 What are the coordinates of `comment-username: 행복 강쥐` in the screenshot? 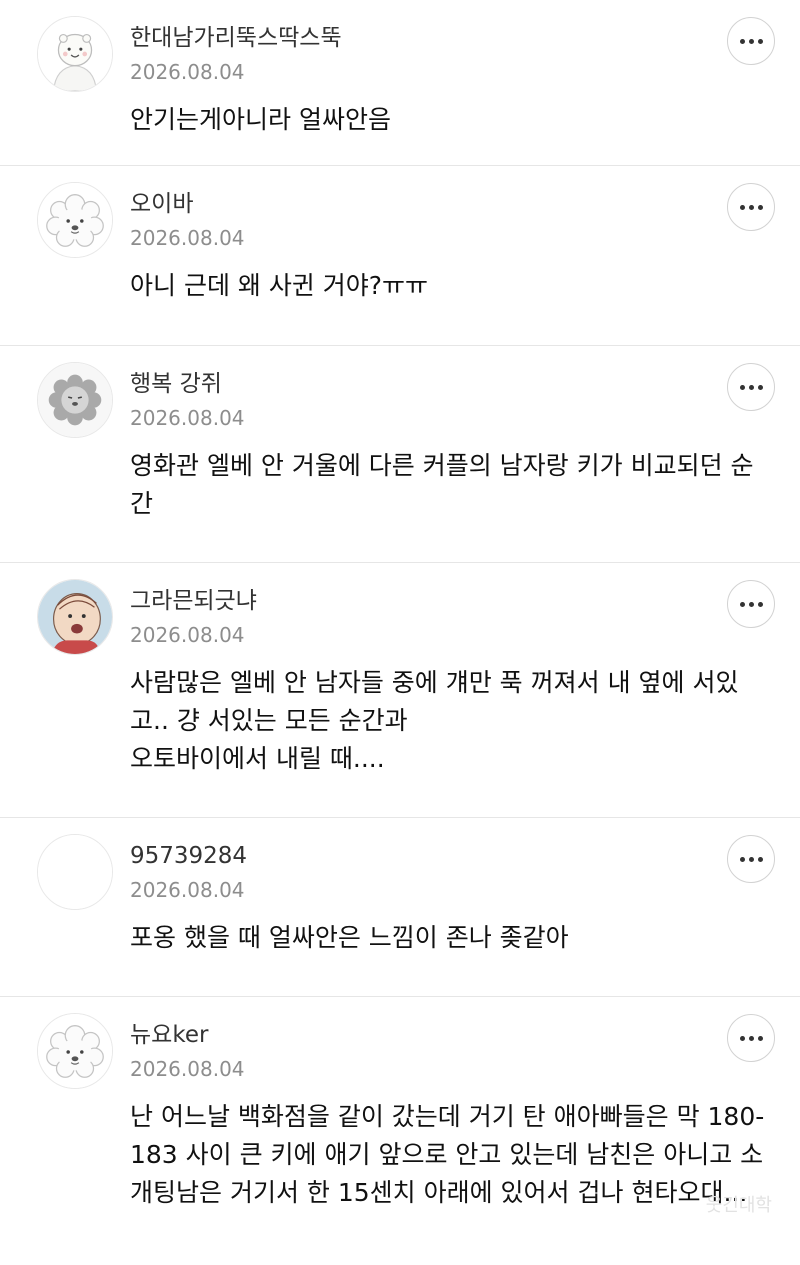 It's located at (176, 384).